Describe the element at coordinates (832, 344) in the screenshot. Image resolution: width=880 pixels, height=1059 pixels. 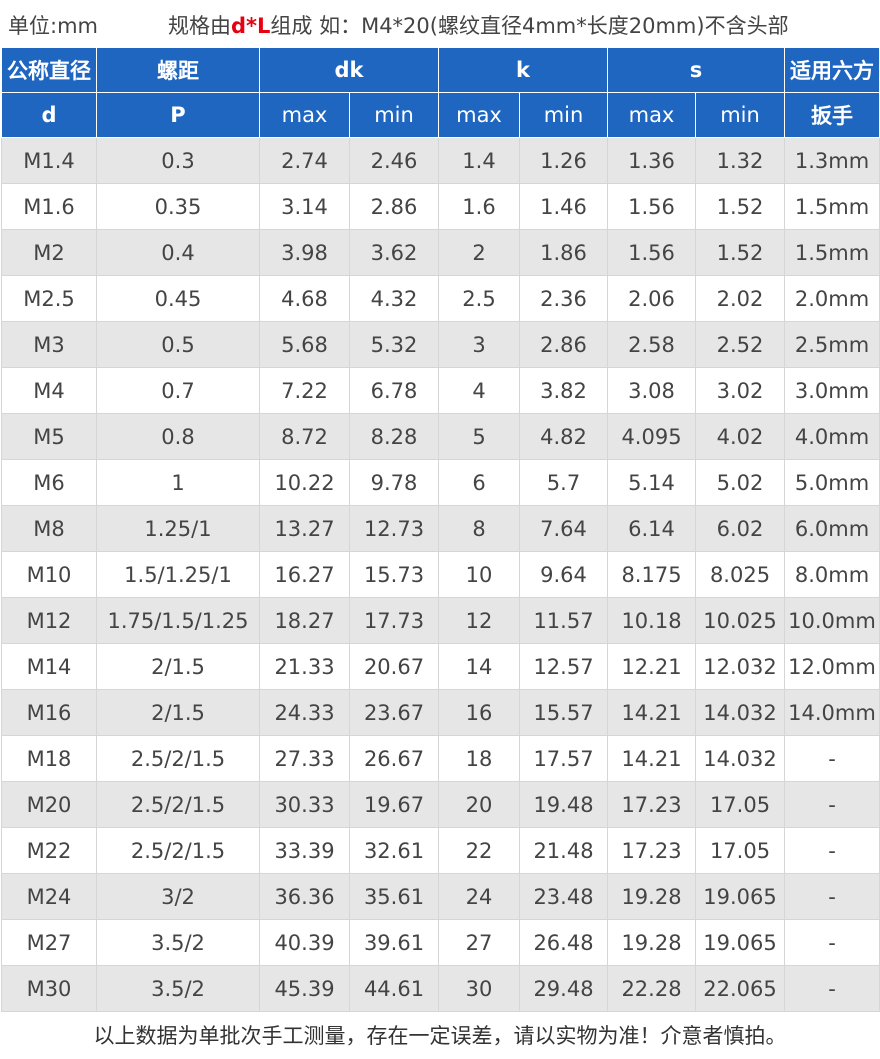
I see `cell-hex-wrench: 2.5mm` at that location.